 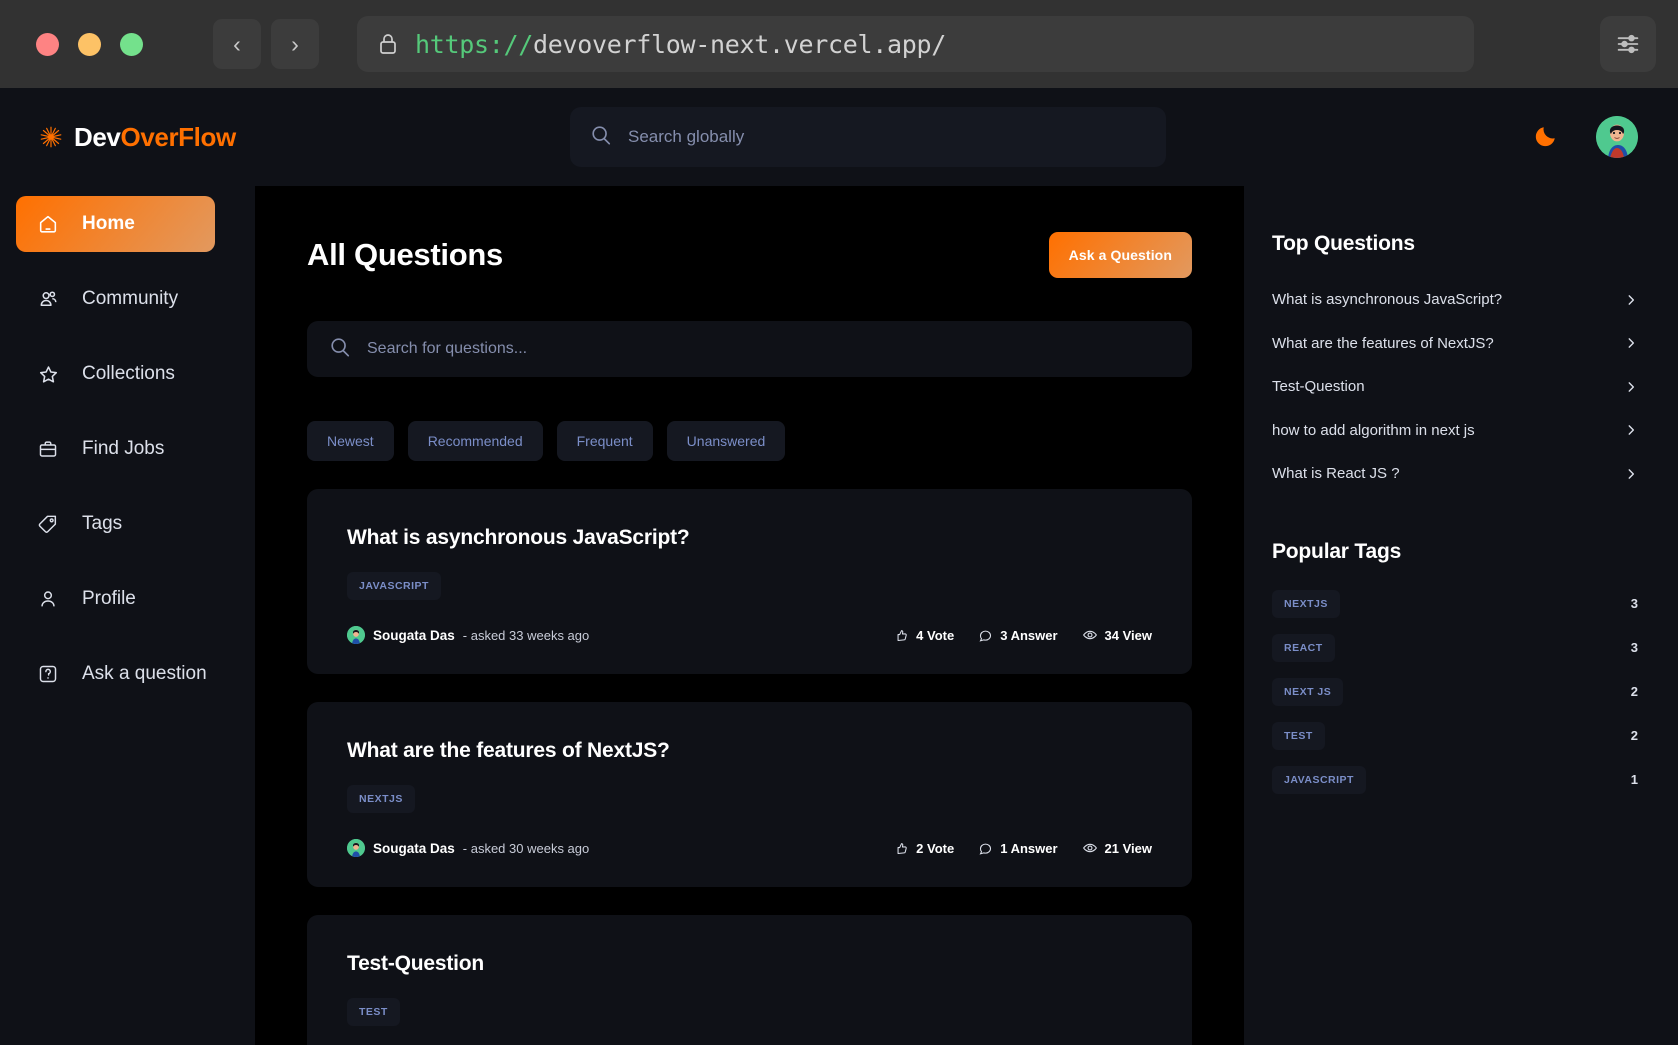 I want to click on sidebar-item-label: Home, so click(x=108, y=223).